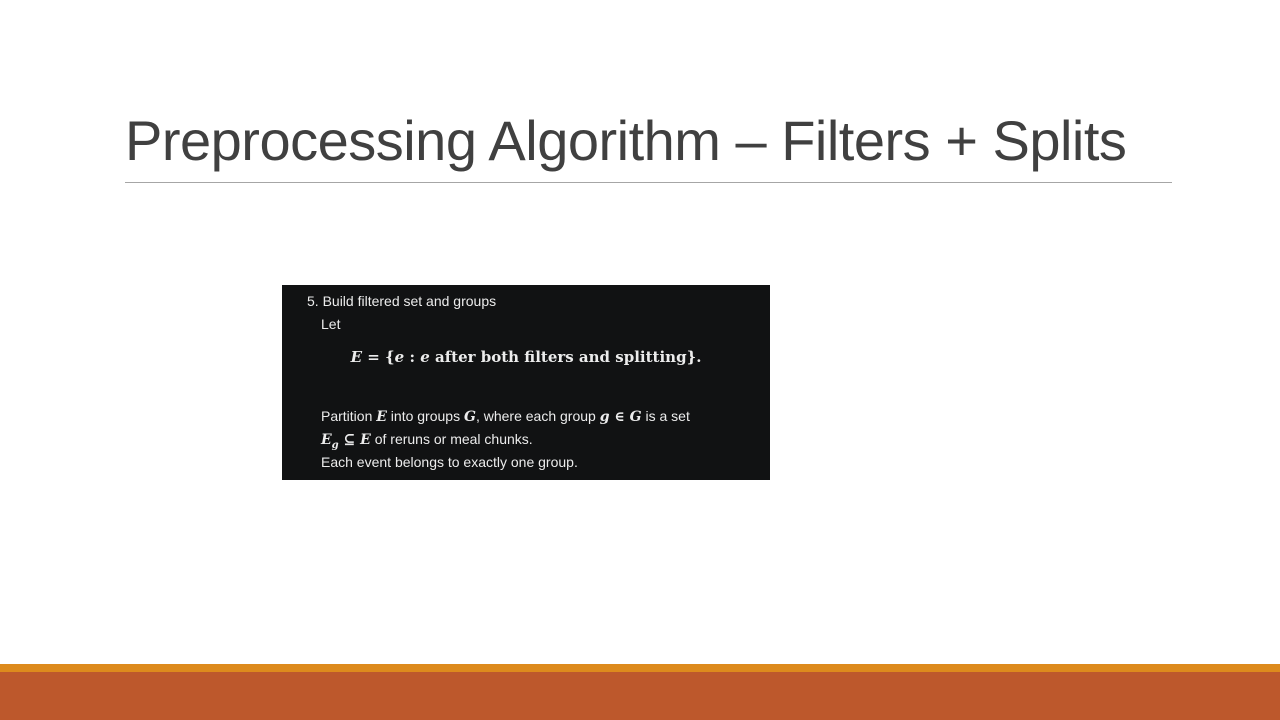 The height and width of the screenshot is (720, 1280). Describe the element at coordinates (449, 462) in the screenshot. I see `each-event-line: Each event belongs to exactly one group.` at that location.